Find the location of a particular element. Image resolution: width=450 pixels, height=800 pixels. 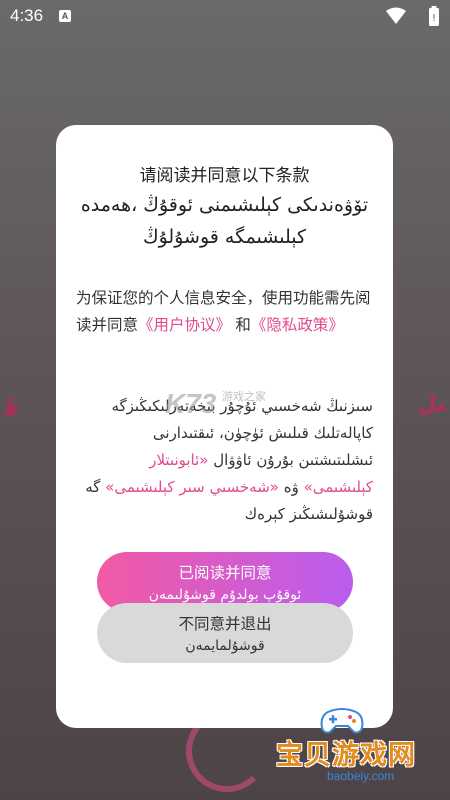

dialog-body-cn: 为保证您的个人信息安全，使用功能需先阅读并同意《用户协议》 和《隐私政策》 is located at coordinates (225, 312).